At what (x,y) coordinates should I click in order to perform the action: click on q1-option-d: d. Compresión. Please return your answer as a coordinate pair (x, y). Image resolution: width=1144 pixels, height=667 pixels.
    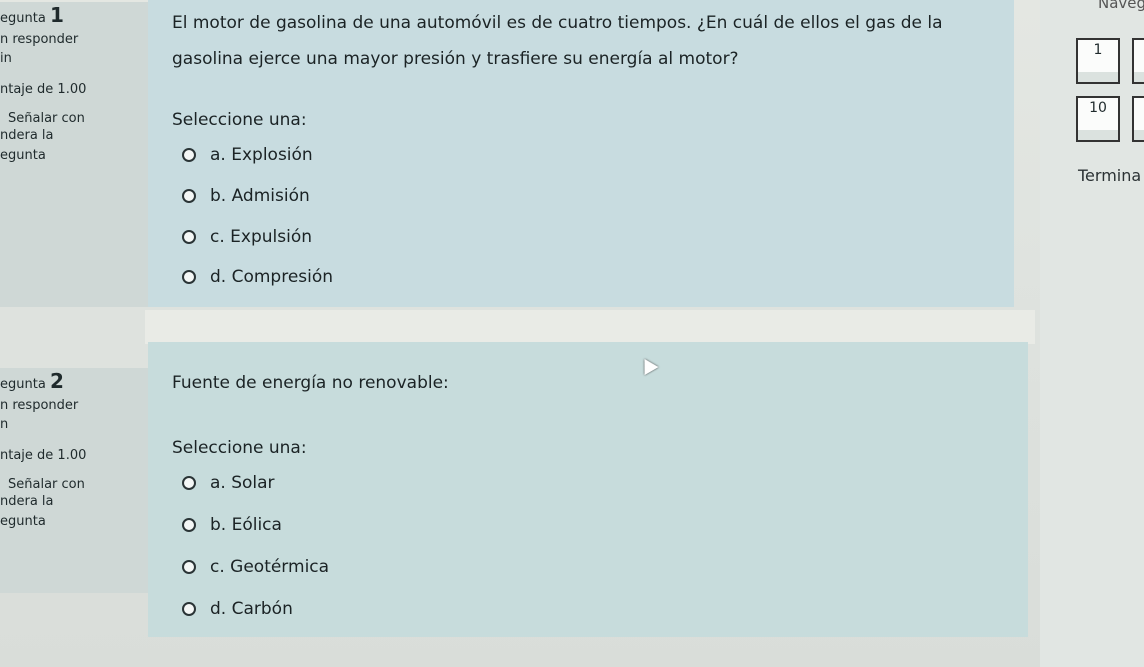
    Looking at the image, I should click on (257, 277).